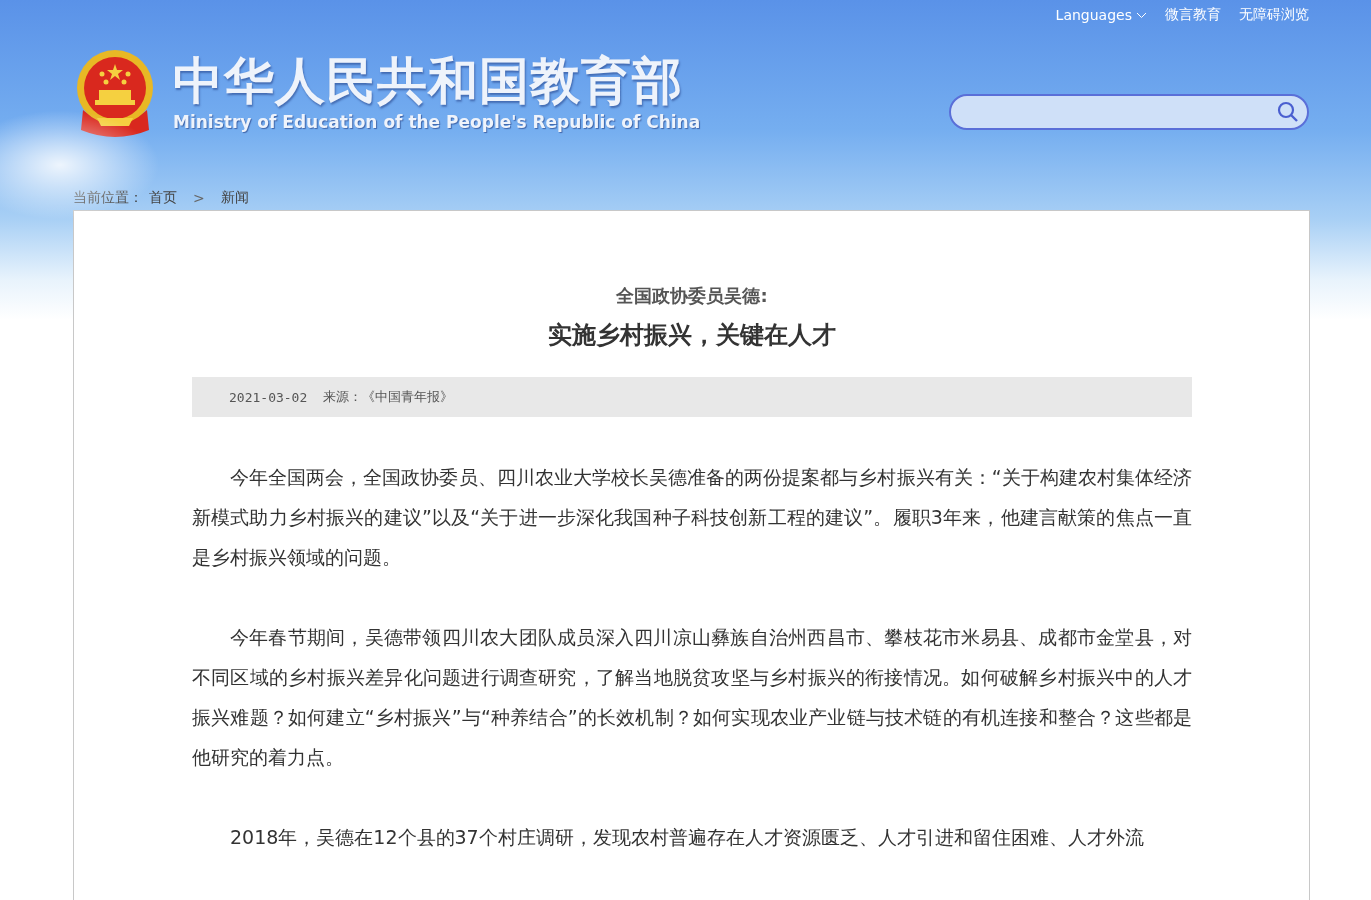 The width and height of the screenshot is (1371, 900). What do you see at coordinates (115, 94) in the screenshot?
I see `emblem-icon` at bounding box center [115, 94].